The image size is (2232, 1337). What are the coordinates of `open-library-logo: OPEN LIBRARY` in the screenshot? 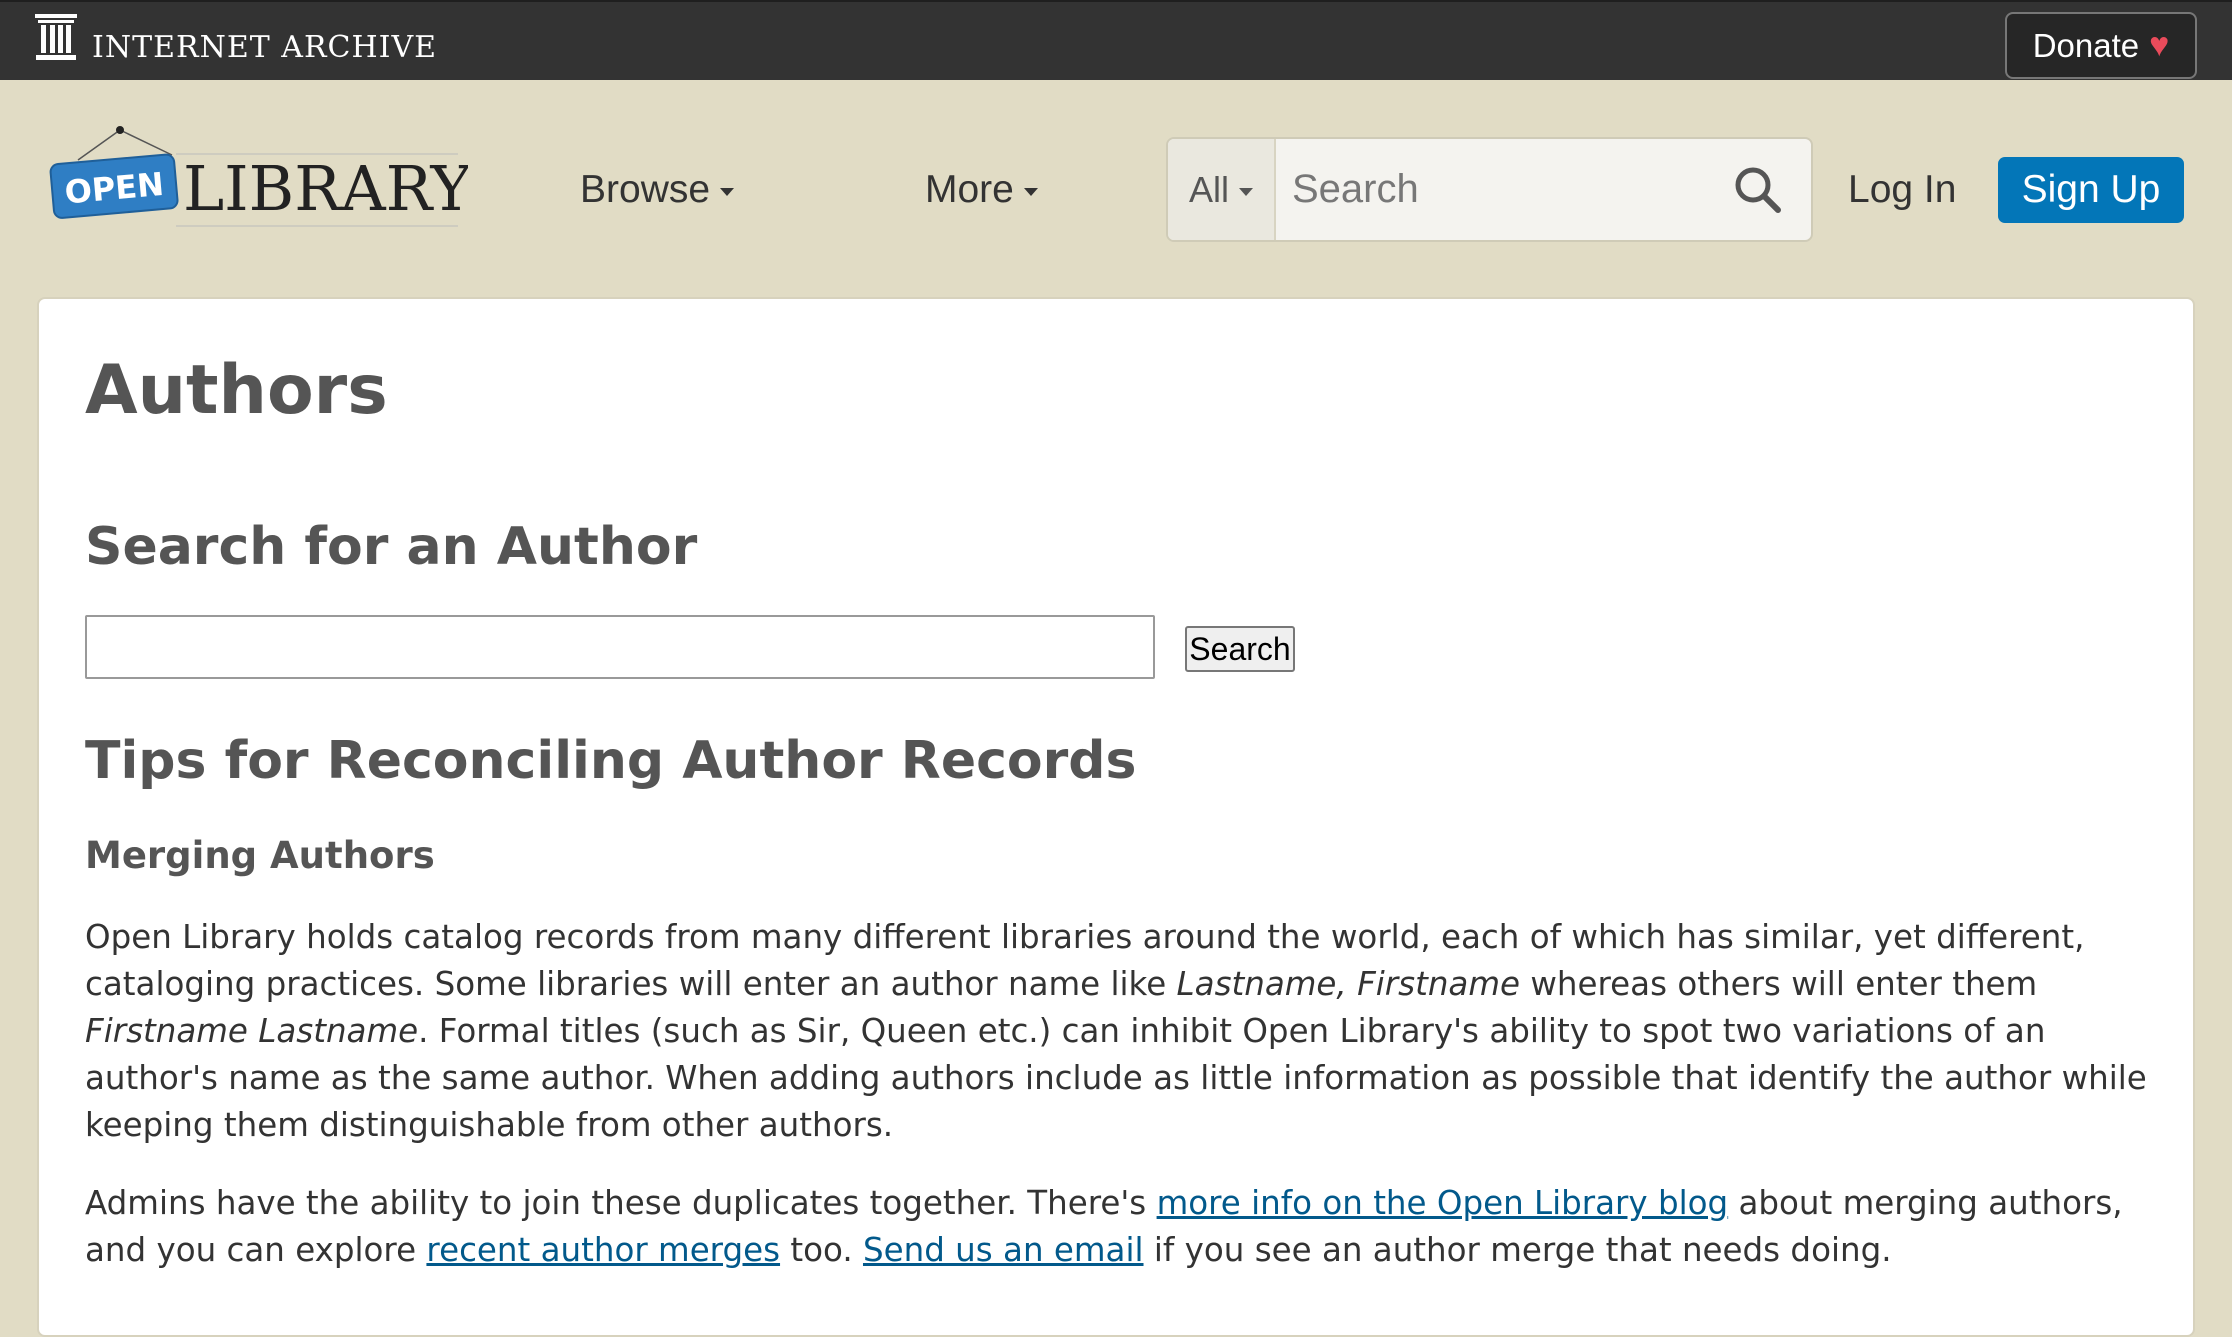 It's located at (258, 175).